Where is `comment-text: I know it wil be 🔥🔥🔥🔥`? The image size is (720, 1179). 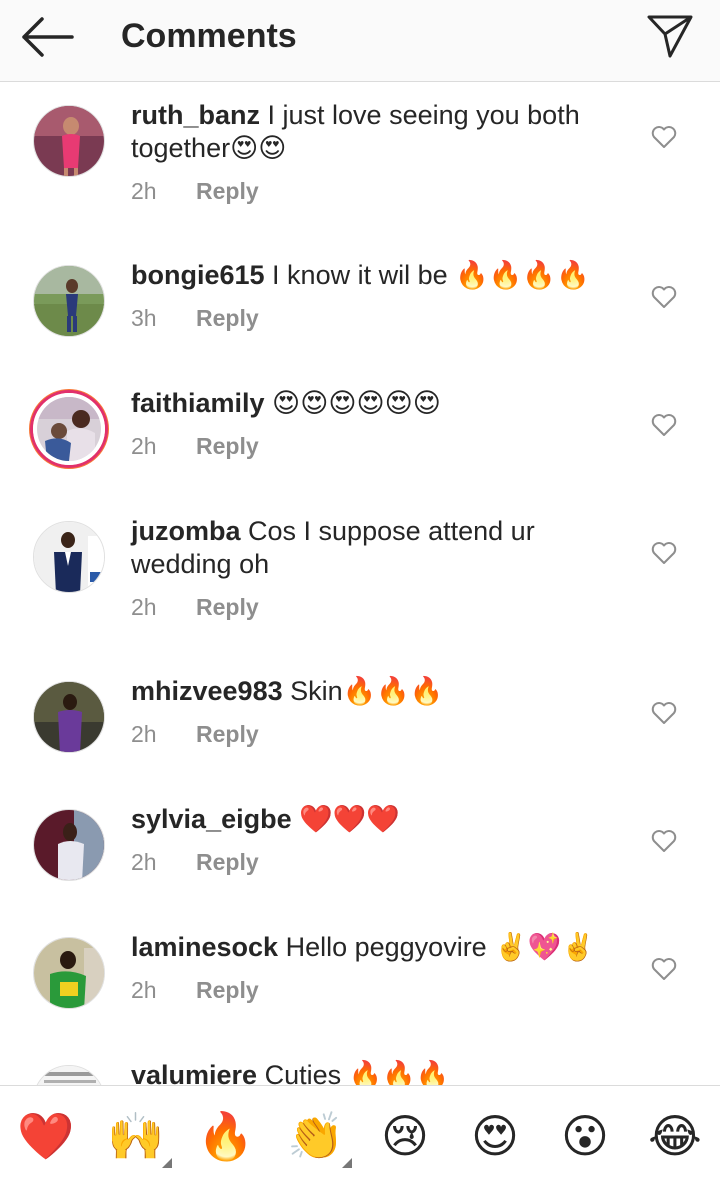
comment-text: I know it wil be 🔥🔥🔥🔥 is located at coordinates (427, 275).